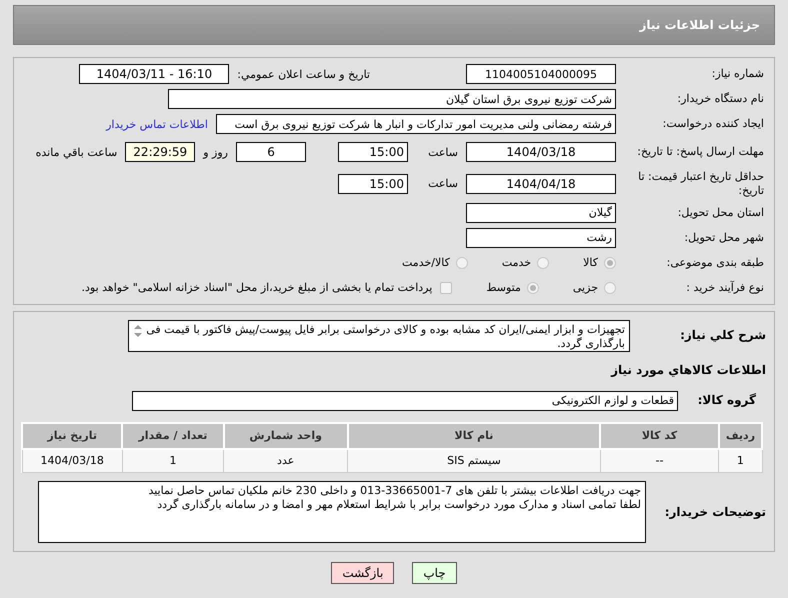 The height and width of the screenshot is (598, 788). Describe the element at coordinates (379, 336) in the screenshot. I see `description-field: تجهیزات و ابزار ایمنی/ایران کد مشابه بوده و کالای درخواستی برابر فایل پیوست/پیش فاکتور با قیمت فی بارگذاری گردد.` at that location.